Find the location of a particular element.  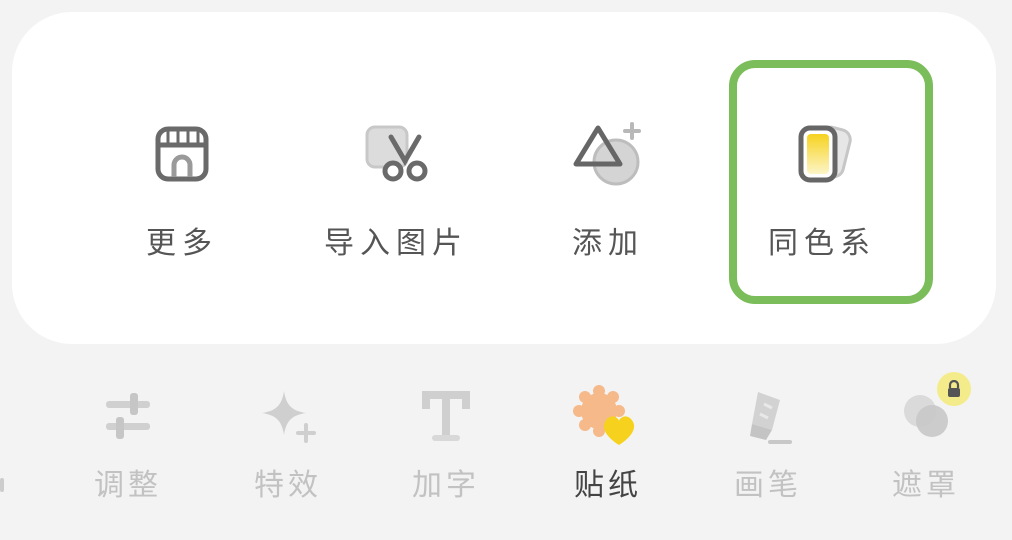

tab-text: 加字 is located at coordinates (446, 444).